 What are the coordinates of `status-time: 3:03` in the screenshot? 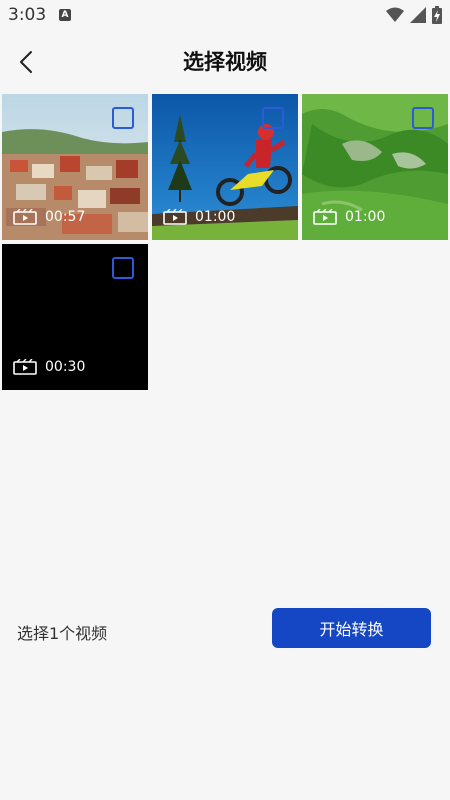 It's located at (27, 15).